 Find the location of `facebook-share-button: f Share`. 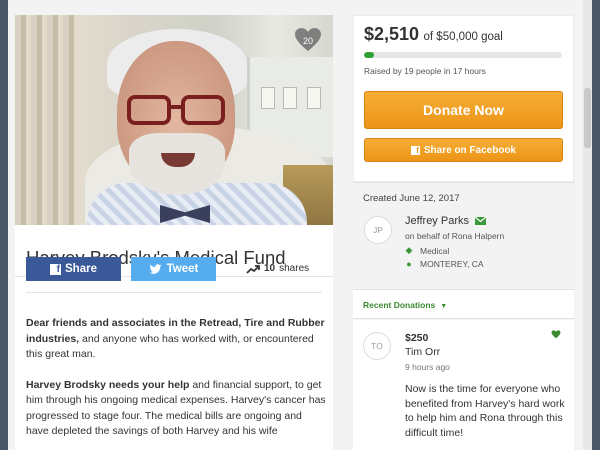

facebook-share-button: f Share is located at coordinates (73, 269).